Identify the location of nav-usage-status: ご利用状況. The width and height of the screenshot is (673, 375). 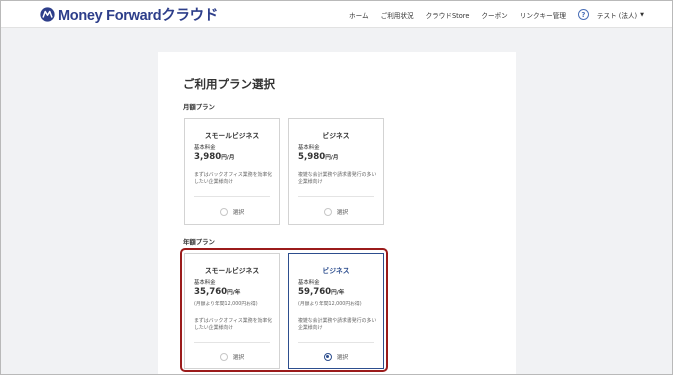
(397, 15).